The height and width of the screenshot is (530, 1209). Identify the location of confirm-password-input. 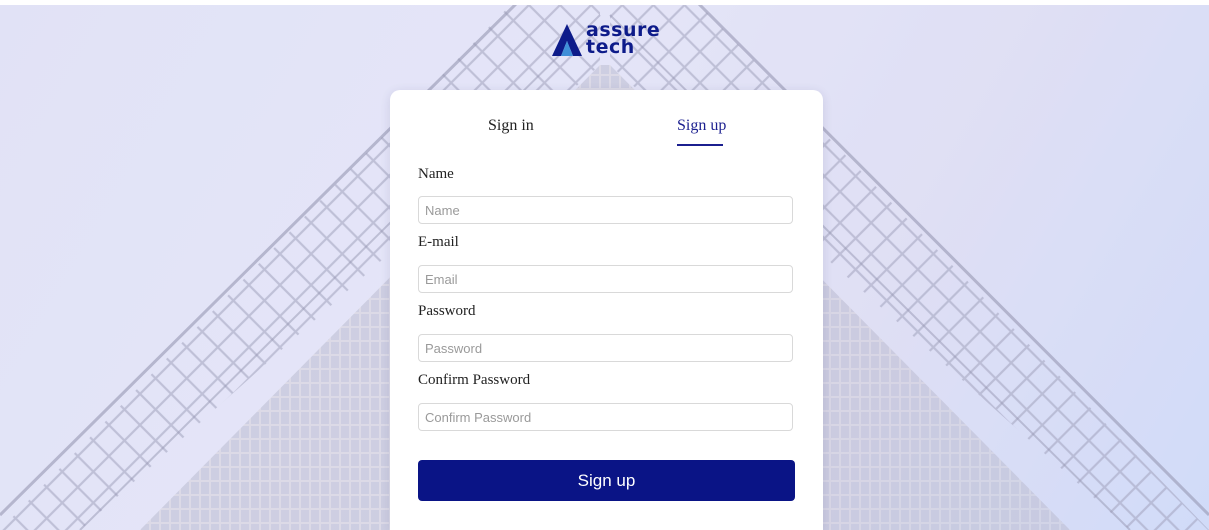
(605, 417).